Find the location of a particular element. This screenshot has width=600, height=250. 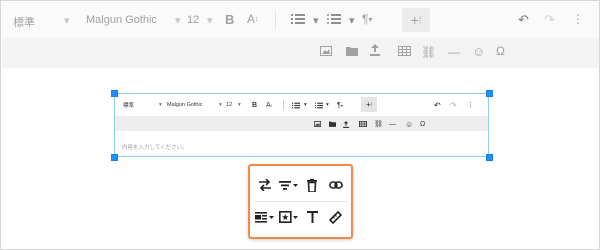

resize-handle-bottom-right is located at coordinates (489, 157).